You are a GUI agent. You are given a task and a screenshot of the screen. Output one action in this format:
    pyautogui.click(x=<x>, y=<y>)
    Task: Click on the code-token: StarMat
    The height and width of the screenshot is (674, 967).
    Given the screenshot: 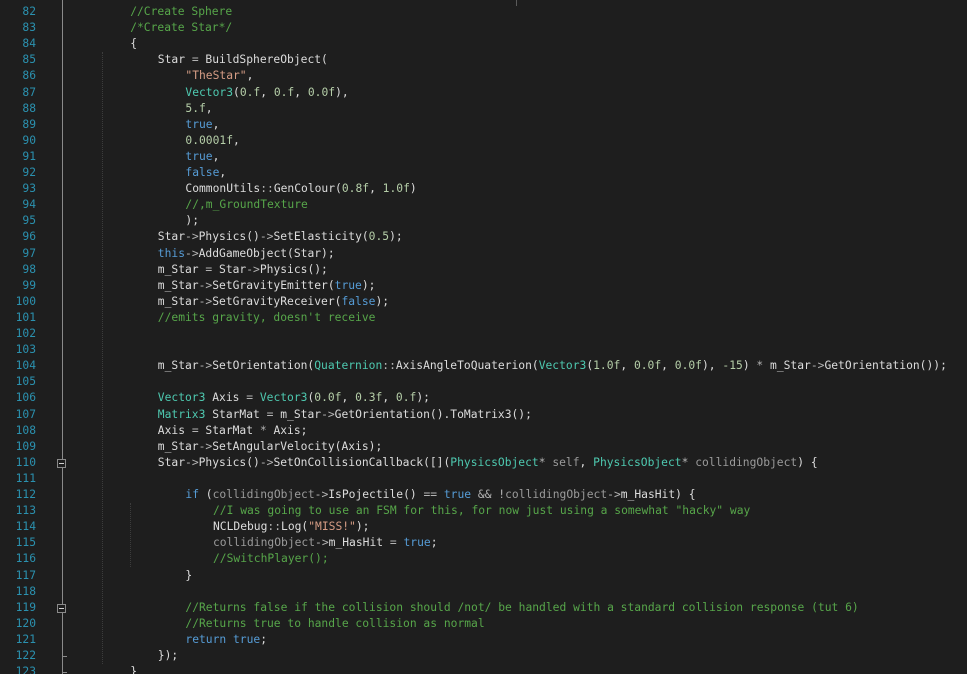 What is the action you would take?
    pyautogui.click(x=232, y=430)
    